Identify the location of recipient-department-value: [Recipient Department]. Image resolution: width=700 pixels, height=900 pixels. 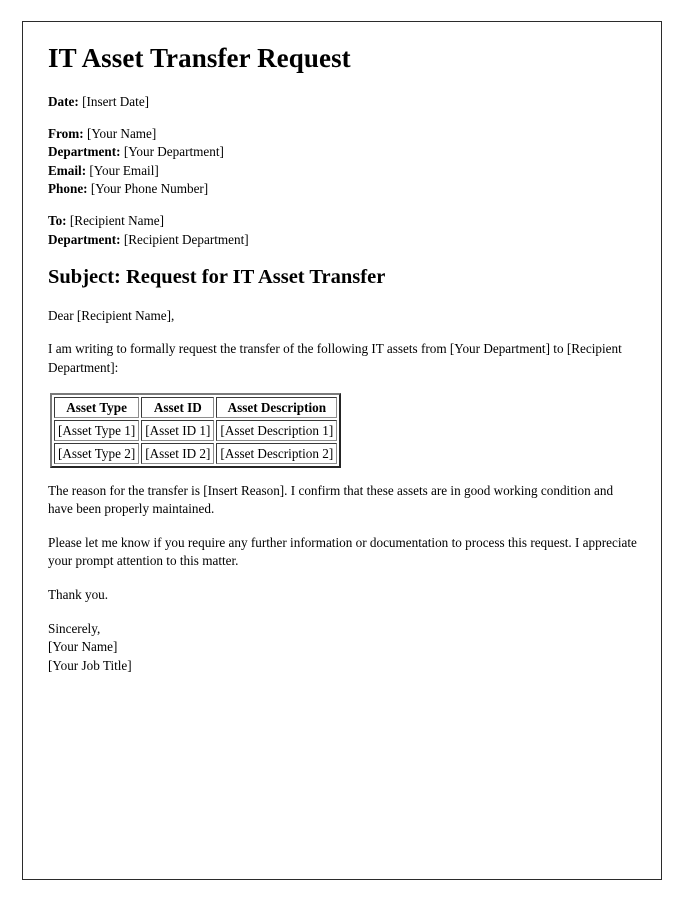
(186, 239).